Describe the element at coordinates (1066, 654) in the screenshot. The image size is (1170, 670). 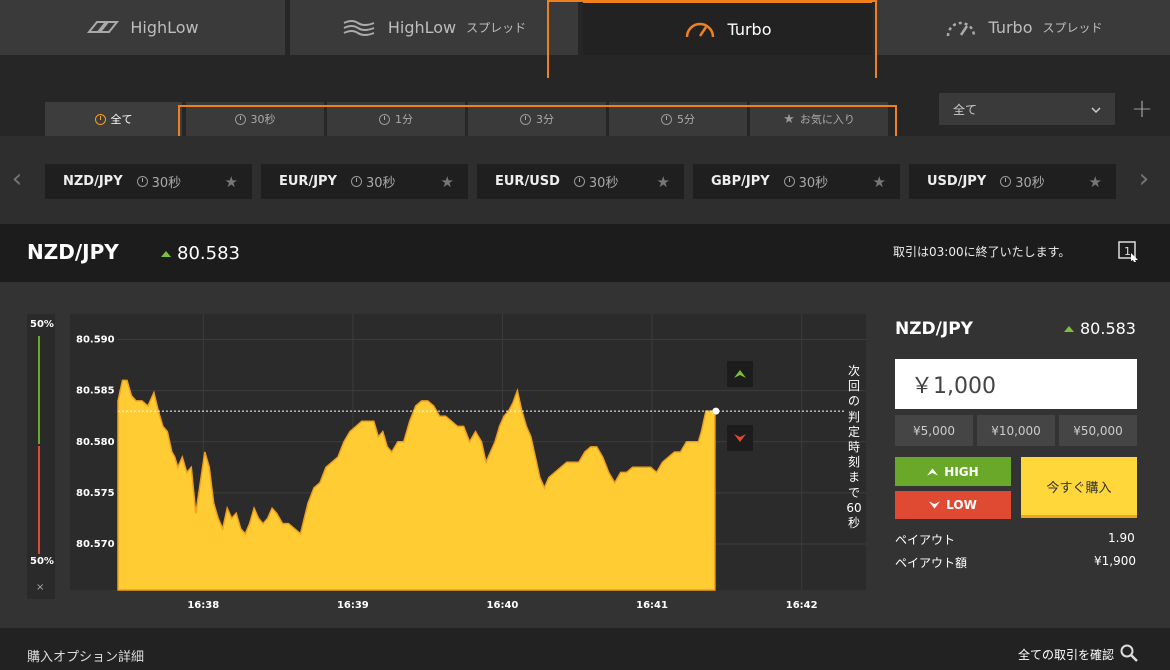
I see `all-trades-link: 全ての取引を確認` at that location.